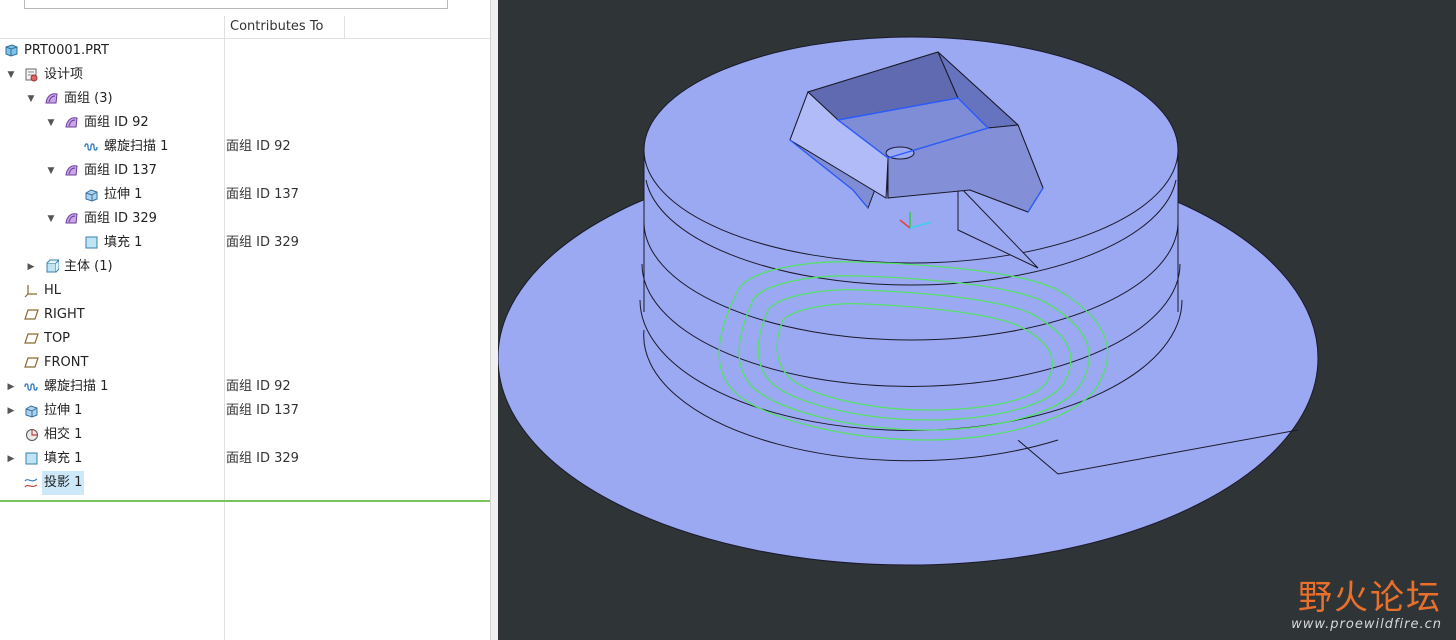 Image resolution: width=1456 pixels, height=640 pixels. Describe the element at coordinates (245, 483) in the screenshot. I see `tree-row-projection: 投影 1` at that location.